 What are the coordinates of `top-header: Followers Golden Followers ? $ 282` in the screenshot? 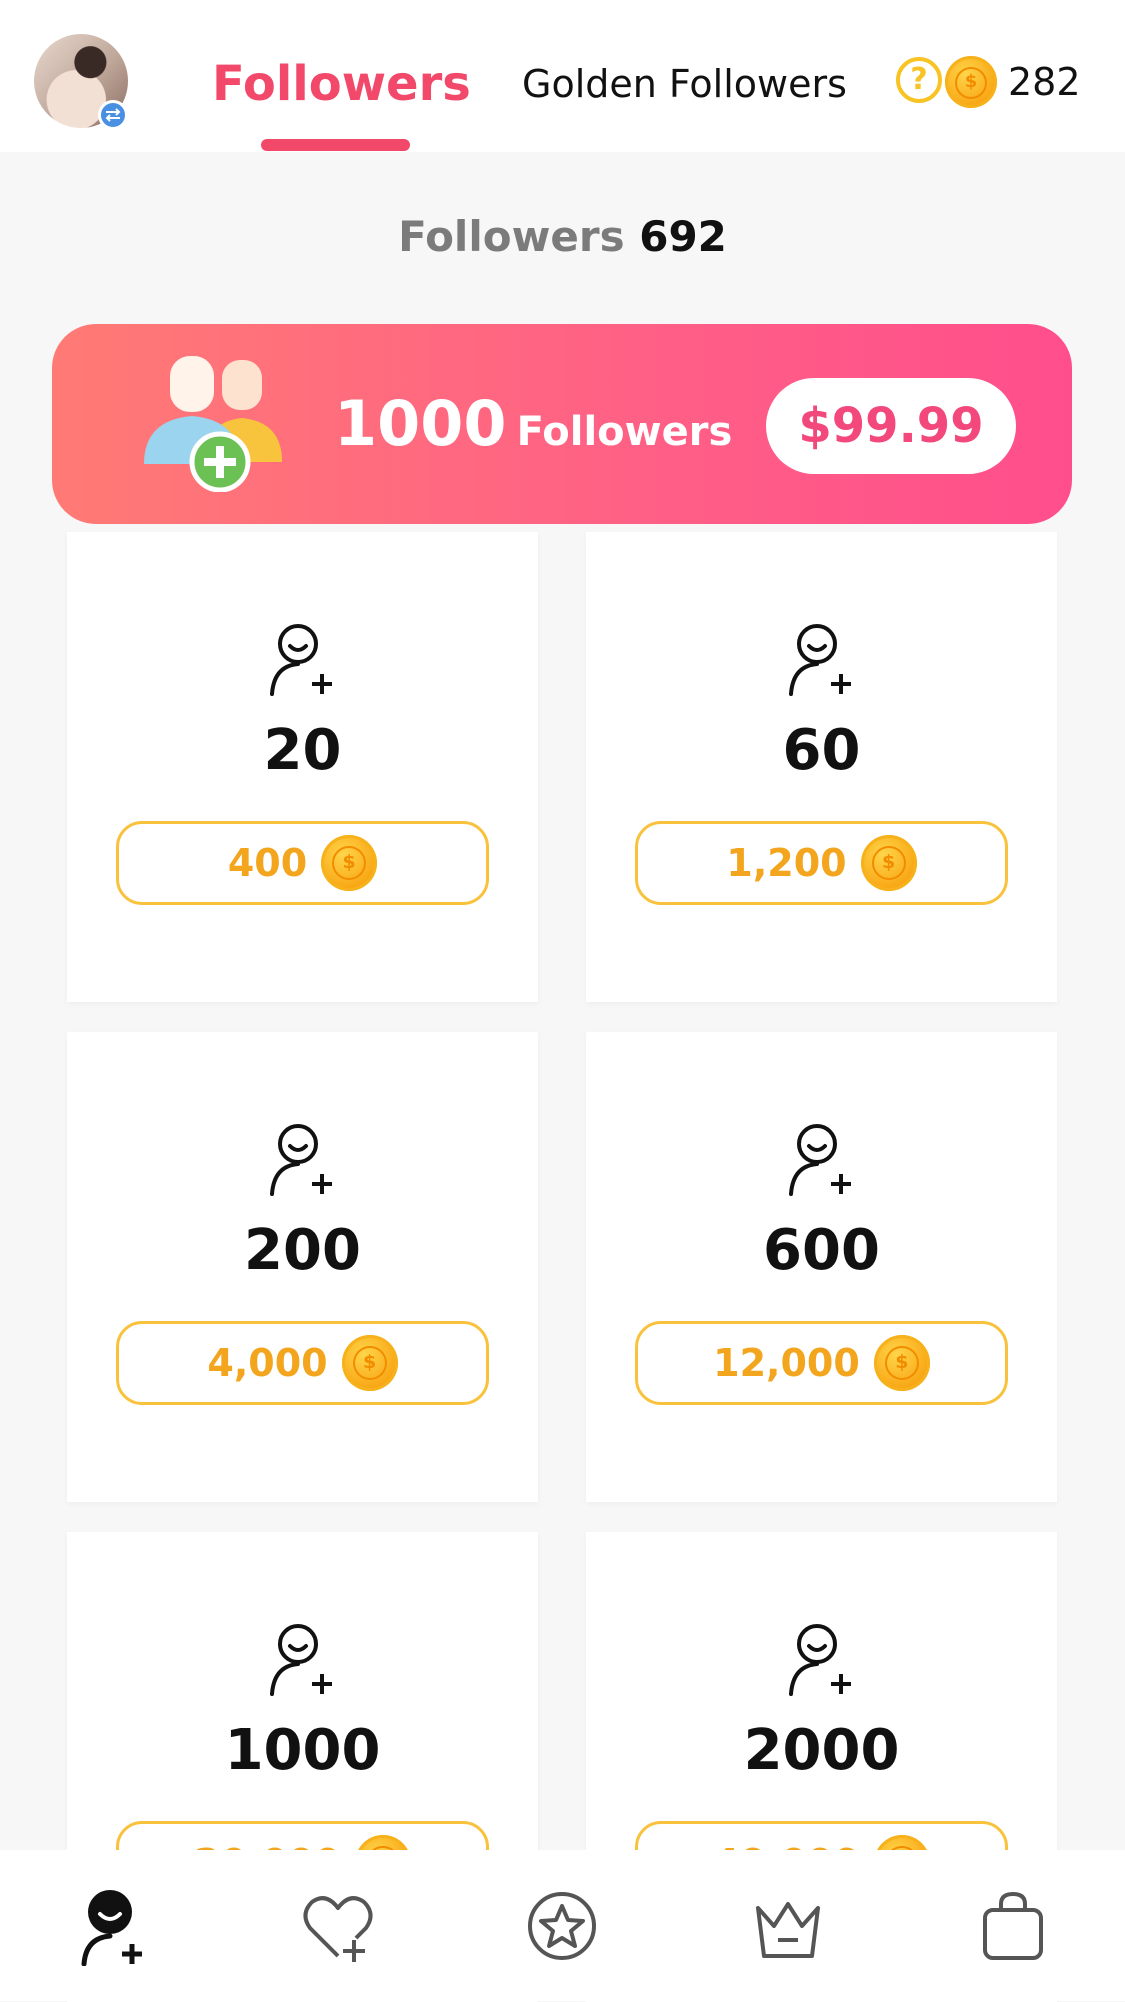 It's located at (562, 76).